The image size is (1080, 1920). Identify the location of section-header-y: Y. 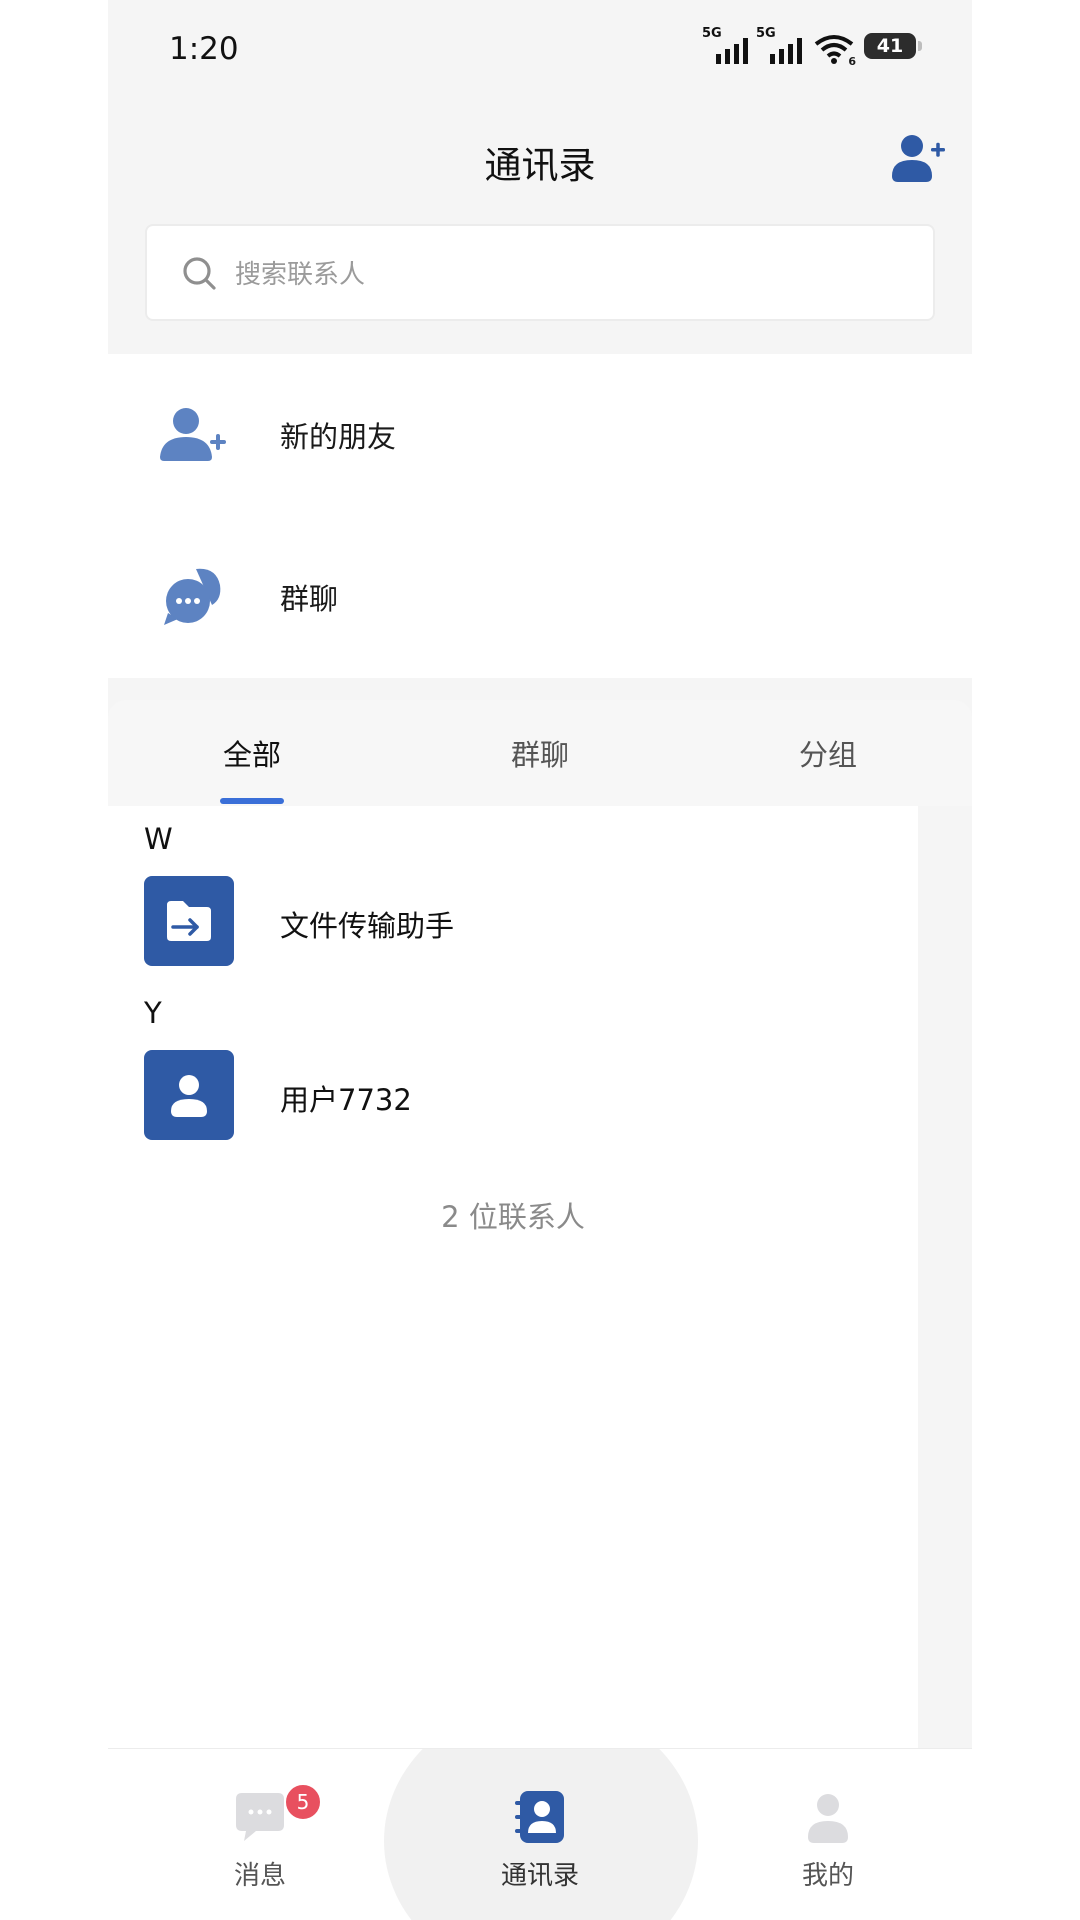
(153, 1013).